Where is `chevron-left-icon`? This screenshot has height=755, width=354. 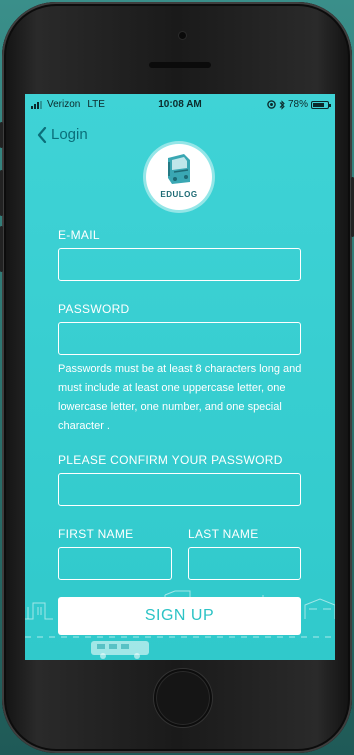 chevron-left-icon is located at coordinates (42, 134).